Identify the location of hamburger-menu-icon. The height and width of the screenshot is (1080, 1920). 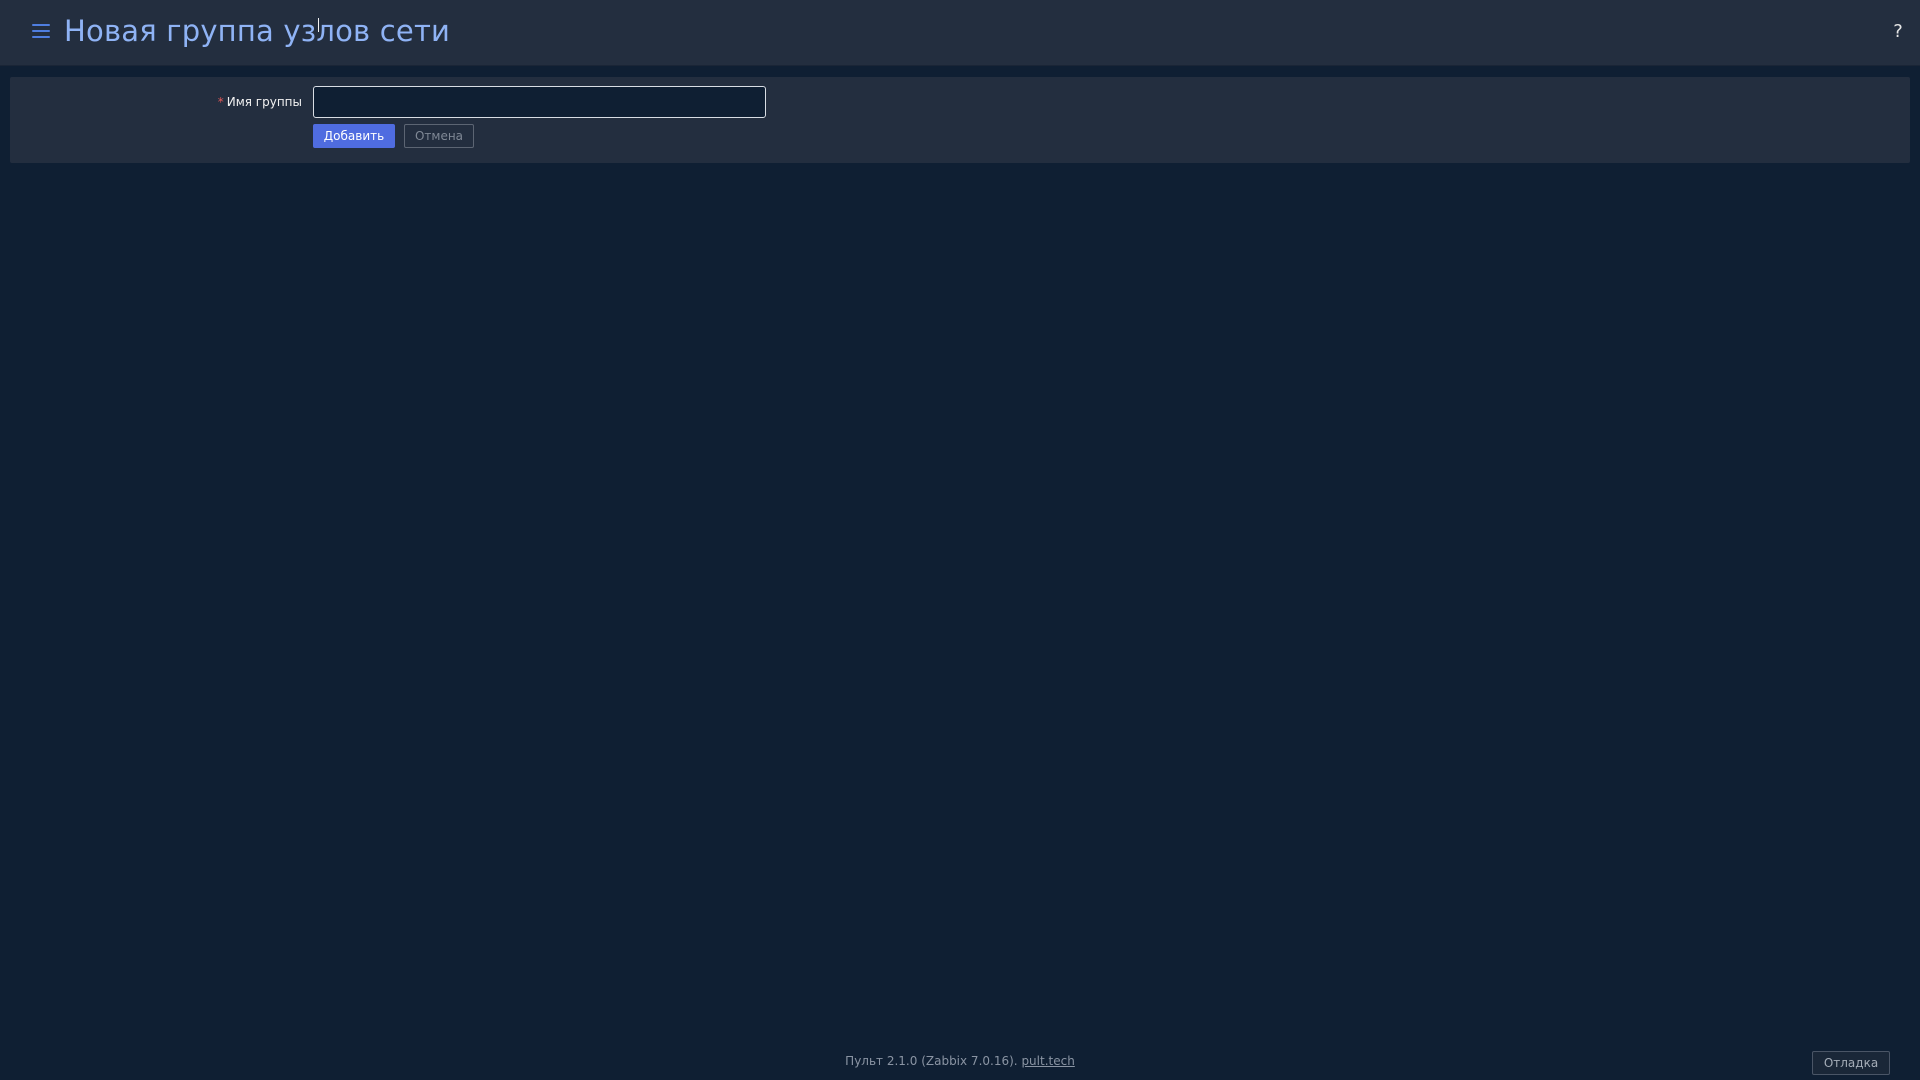
(41, 31).